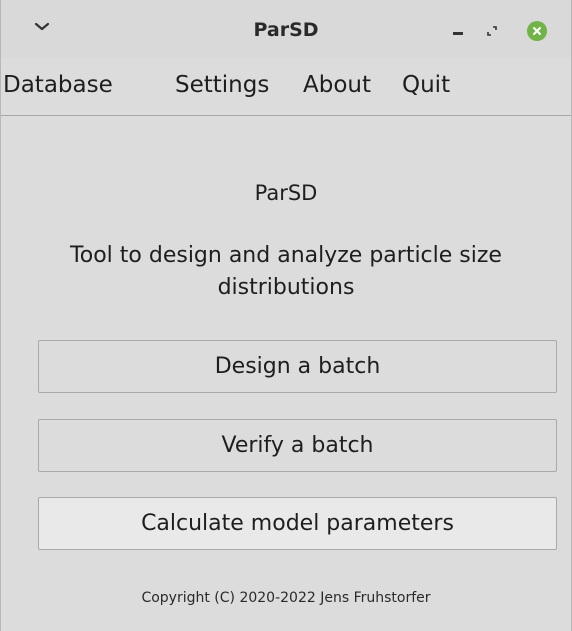 This screenshot has height=631, width=572. I want to click on verify-batch-button: Verify a batch, so click(297, 445).